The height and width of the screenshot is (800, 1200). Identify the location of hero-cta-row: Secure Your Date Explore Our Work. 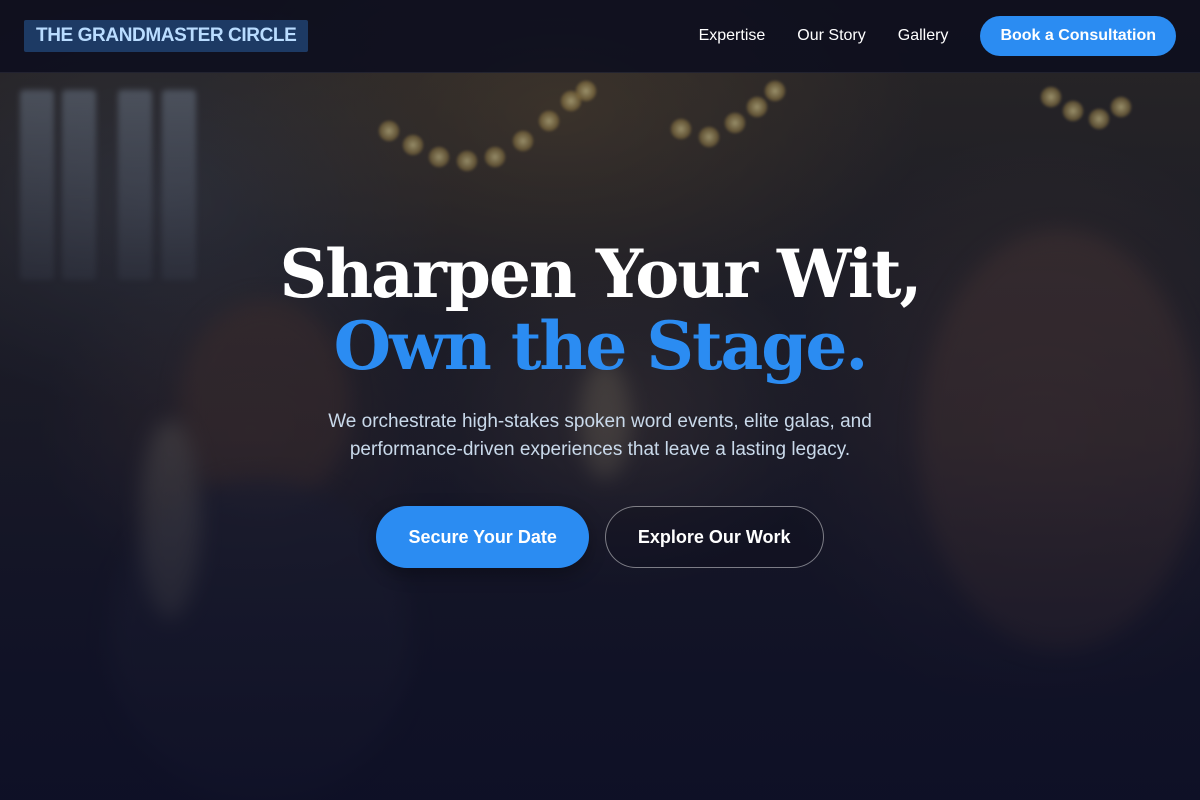
(600, 537).